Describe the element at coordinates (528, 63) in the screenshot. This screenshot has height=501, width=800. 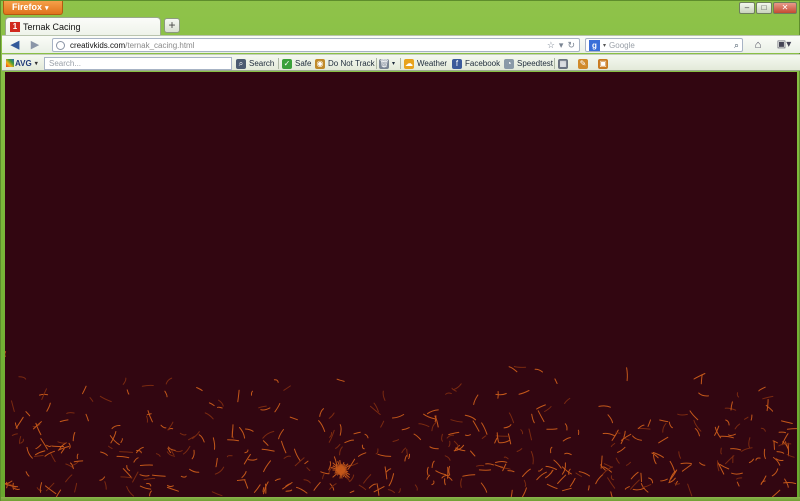
I see `speedtest-button: ◔ Speedtest` at that location.